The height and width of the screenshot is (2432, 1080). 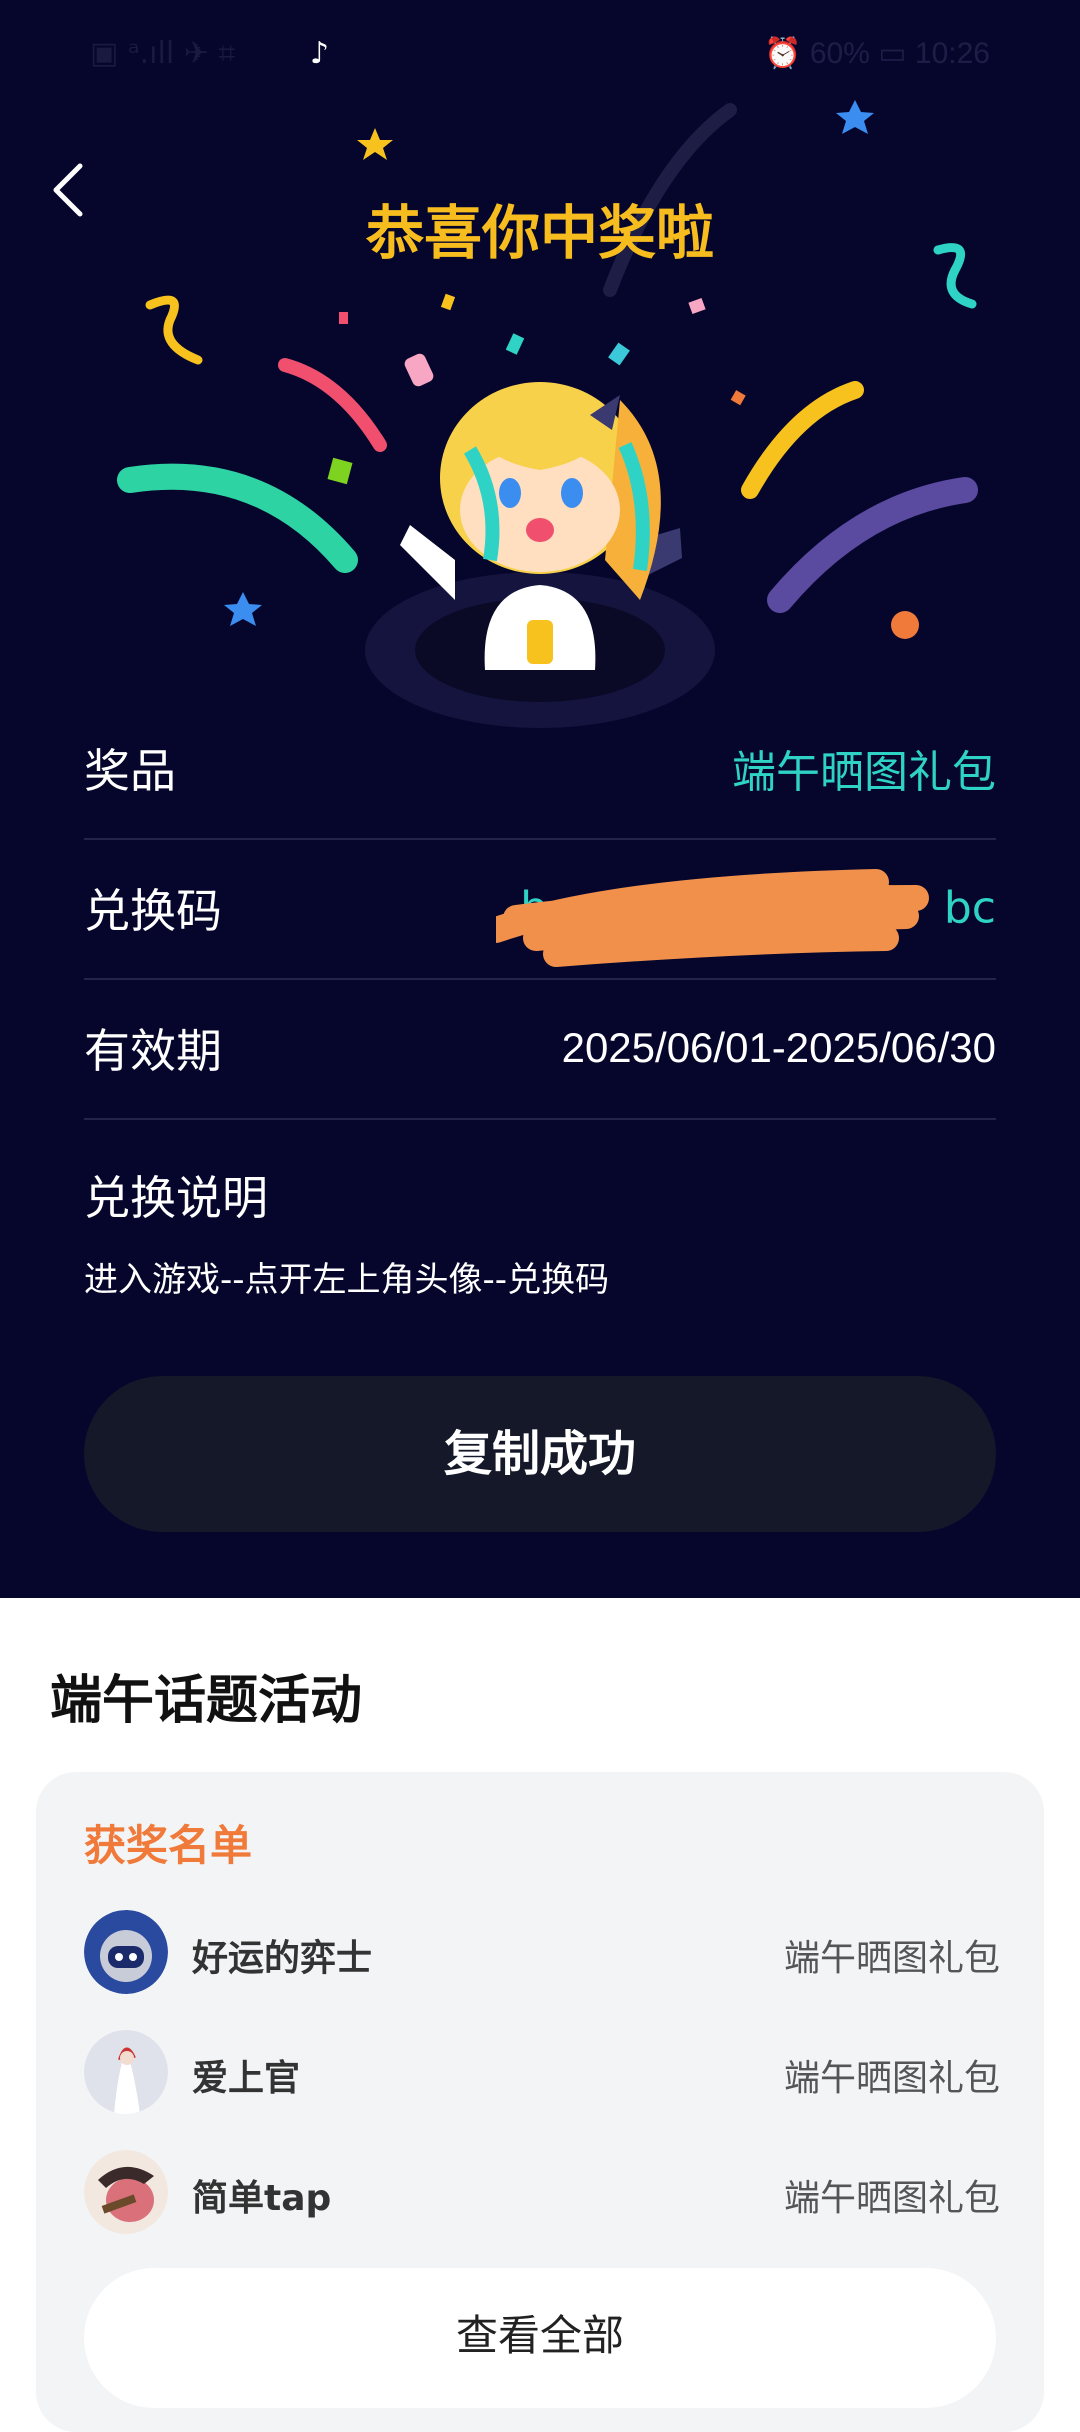 What do you see at coordinates (347, 1280) in the screenshot?
I see `explanation-text: 进入游戏--点开左上角头像--兑换码` at bounding box center [347, 1280].